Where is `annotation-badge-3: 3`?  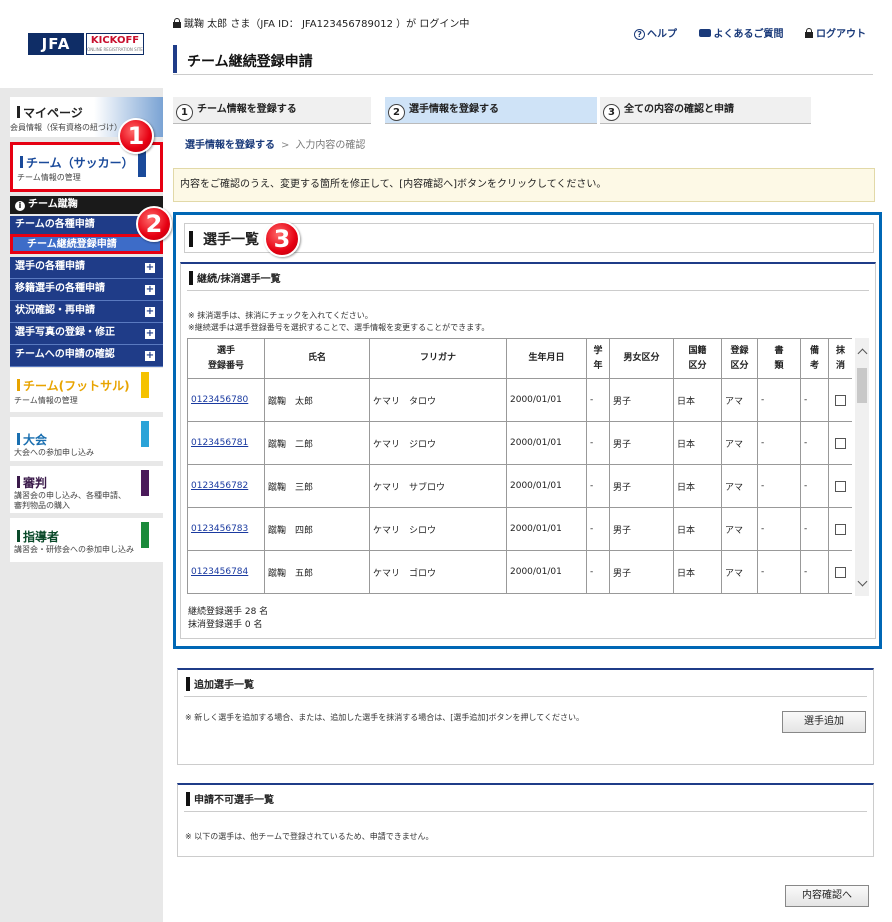 annotation-badge-3: 3 is located at coordinates (282, 239).